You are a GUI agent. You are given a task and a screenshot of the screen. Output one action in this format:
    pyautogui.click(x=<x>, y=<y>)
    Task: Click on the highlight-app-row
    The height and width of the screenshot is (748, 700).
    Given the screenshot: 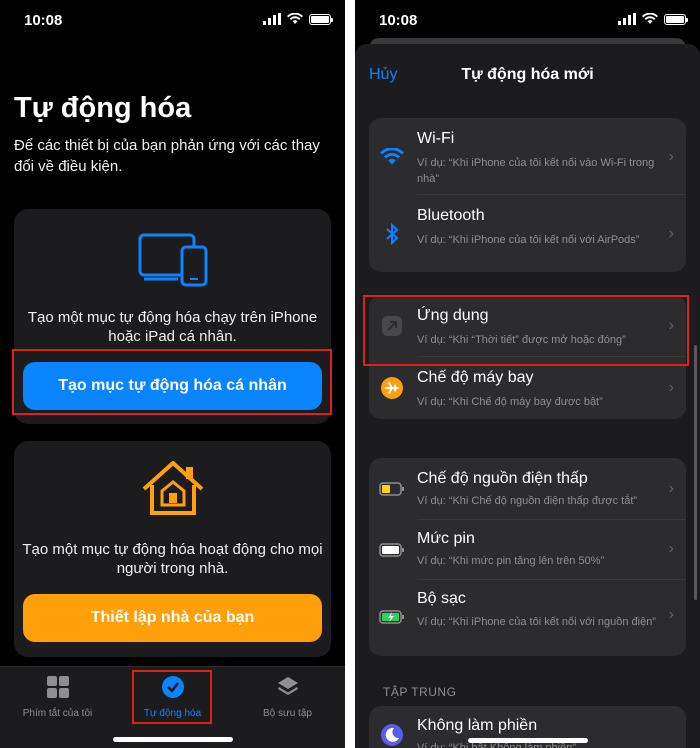 What is the action you would take?
    pyautogui.click(x=526, y=330)
    